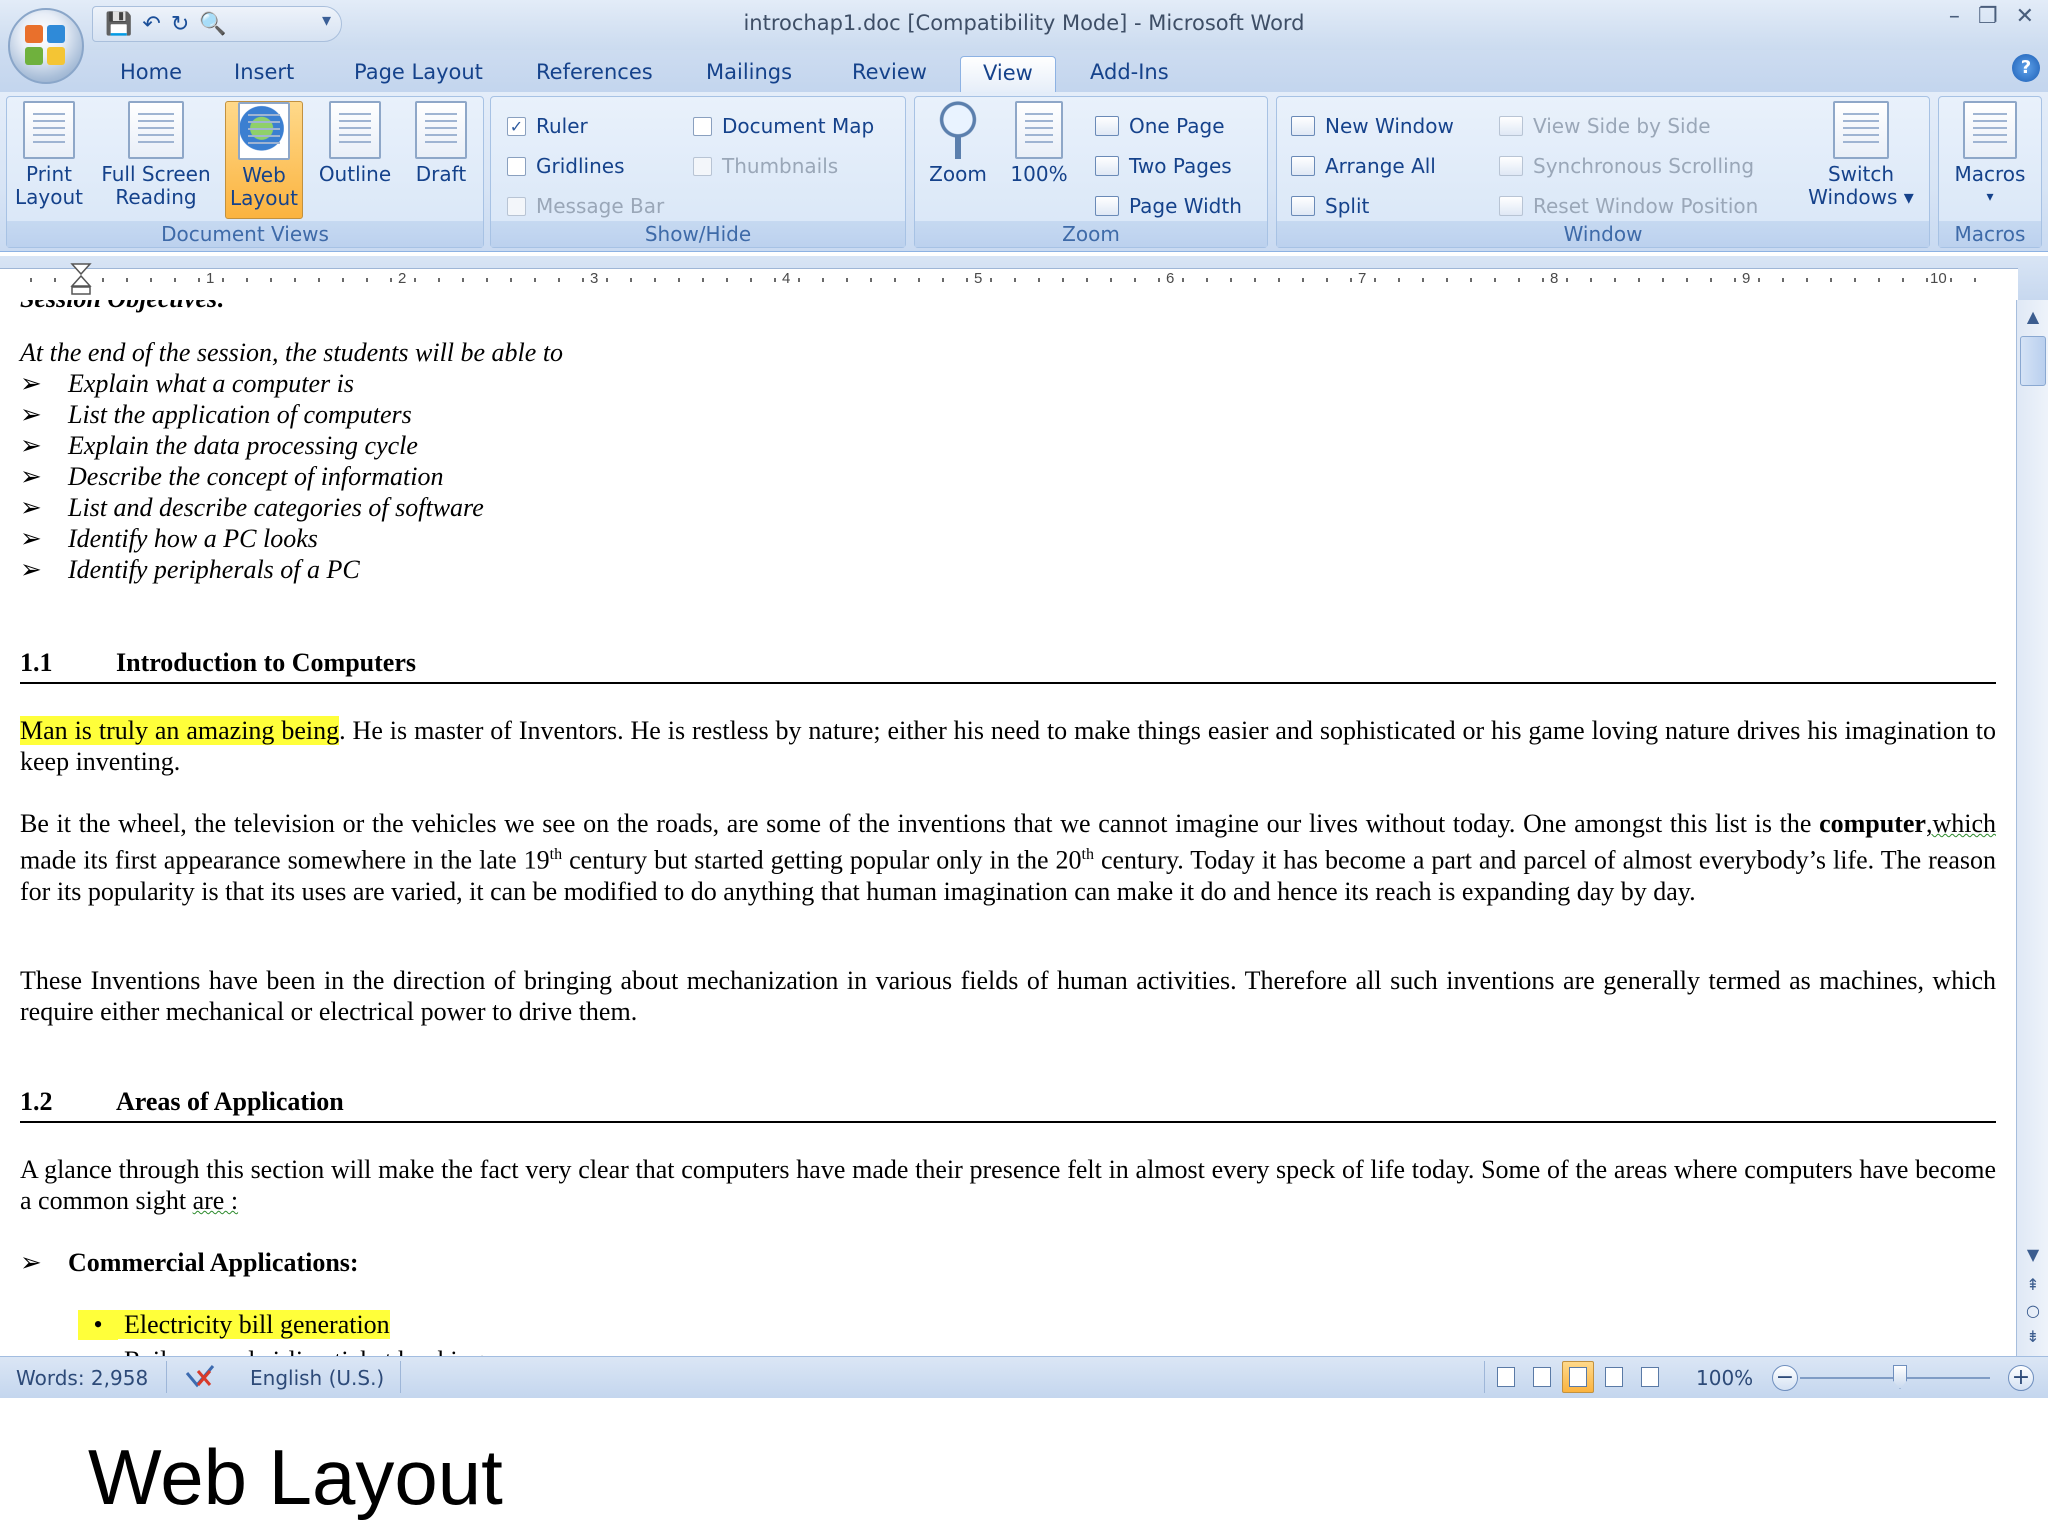 This screenshot has height=1536, width=2048. I want to click on full-screen-reading-view-icon, so click(1542, 1377).